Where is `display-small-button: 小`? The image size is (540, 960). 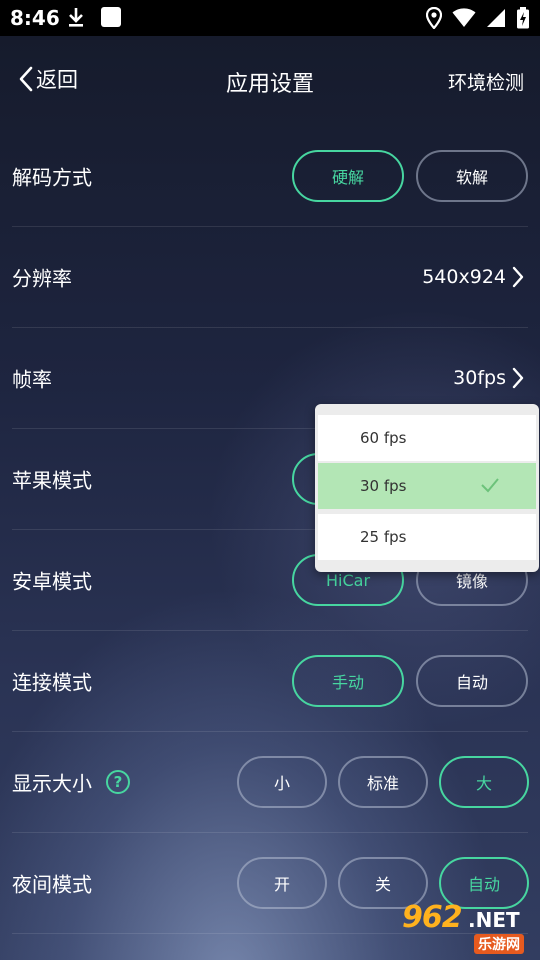
display-small-button: 小 is located at coordinates (282, 782).